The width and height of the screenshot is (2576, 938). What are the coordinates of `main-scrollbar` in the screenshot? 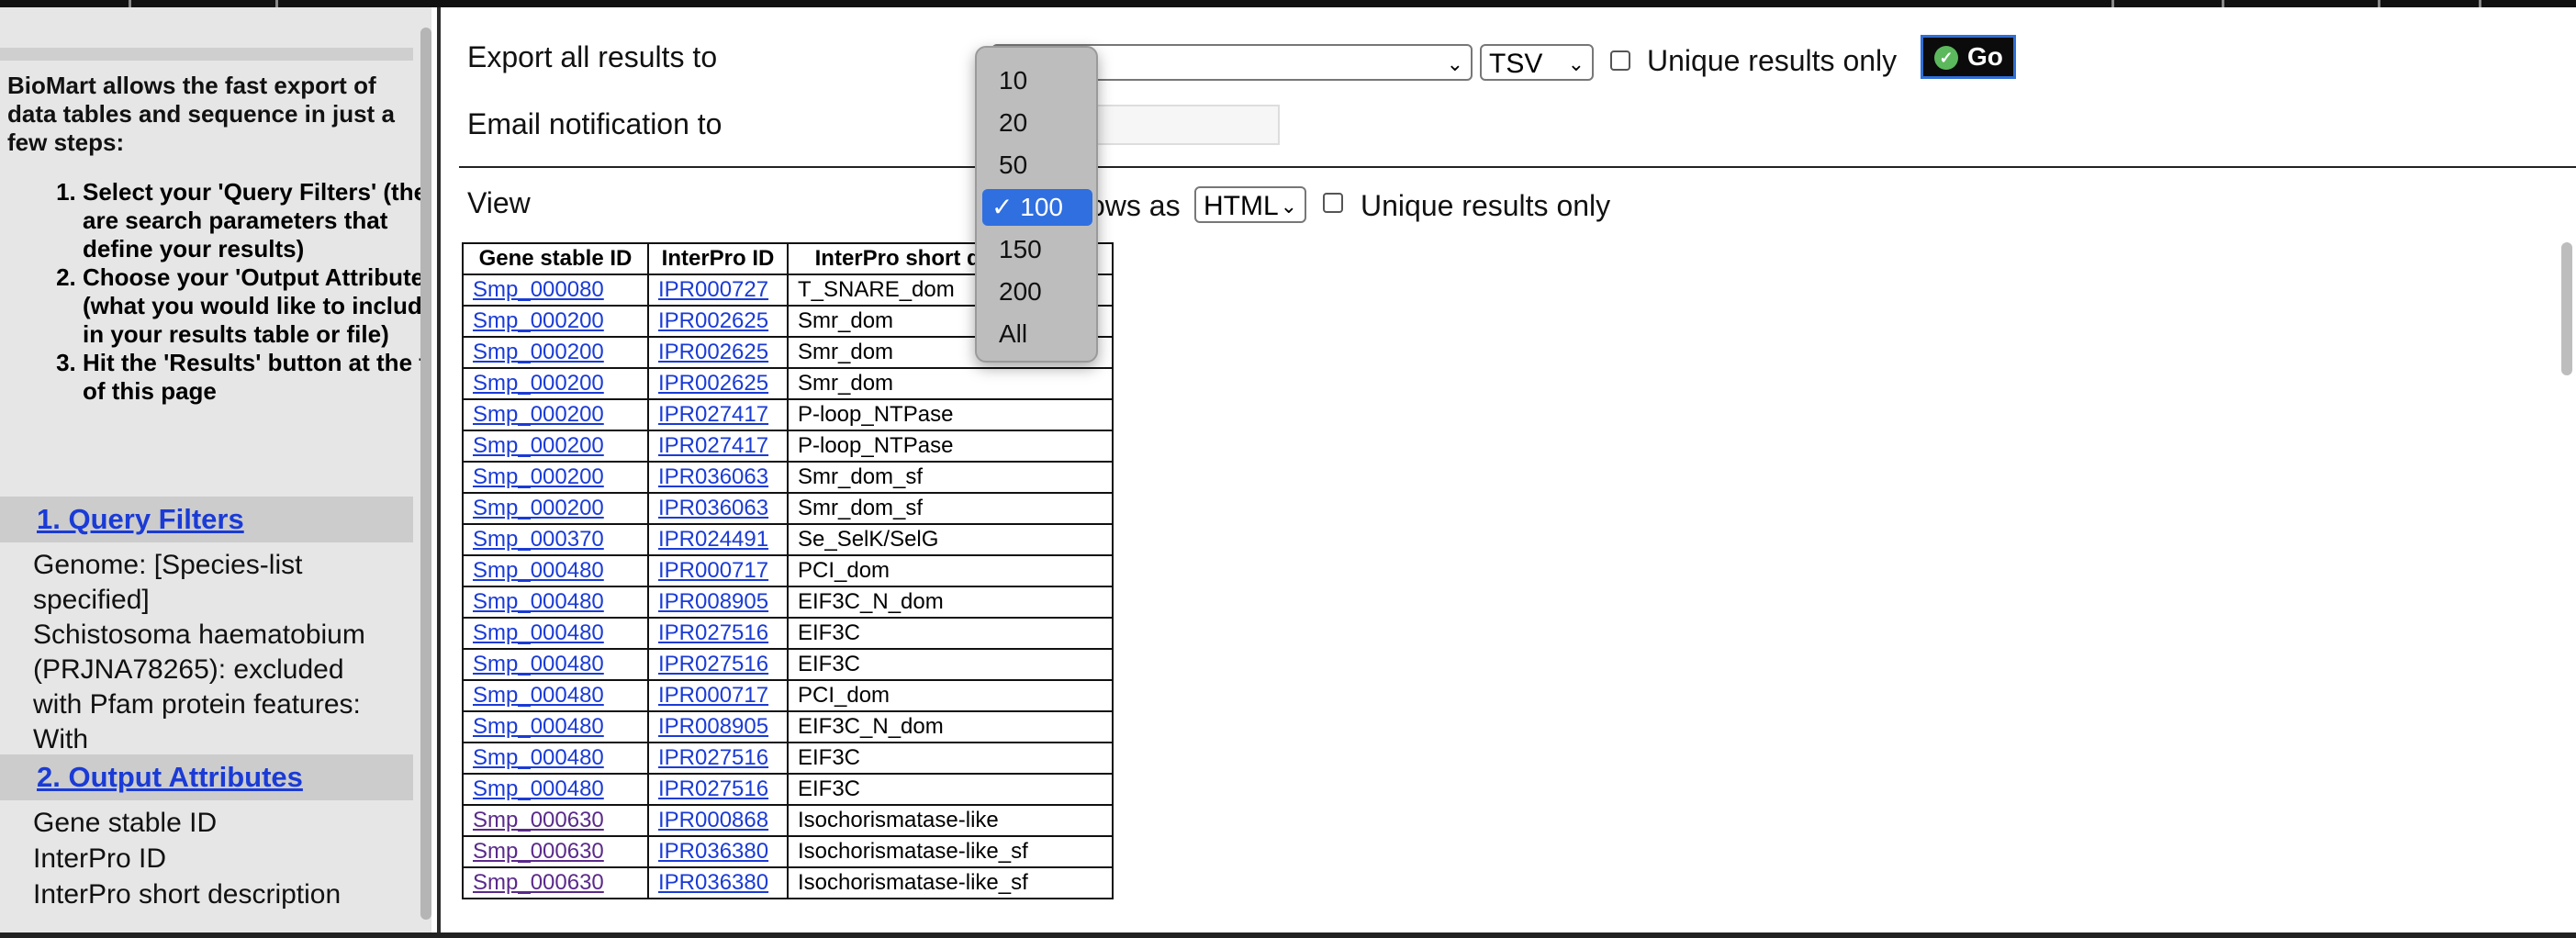 It's located at (2566, 308).